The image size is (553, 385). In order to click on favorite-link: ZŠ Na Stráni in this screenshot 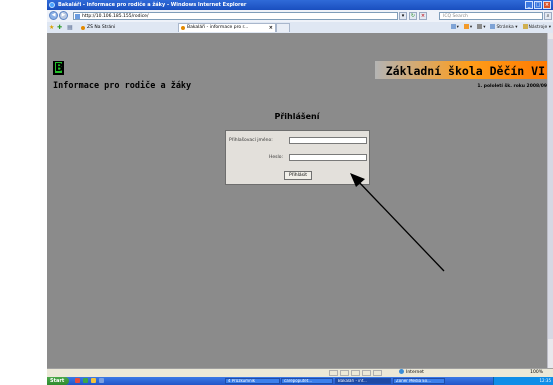, I will do `click(123, 27)`.